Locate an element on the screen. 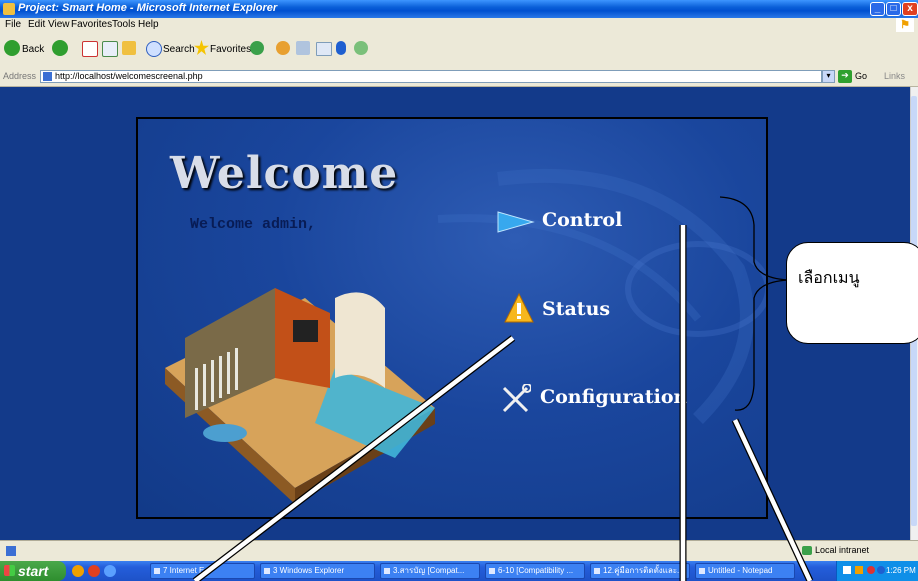 The image size is (918, 581). annotation-callout is located at coordinates (852, 293).